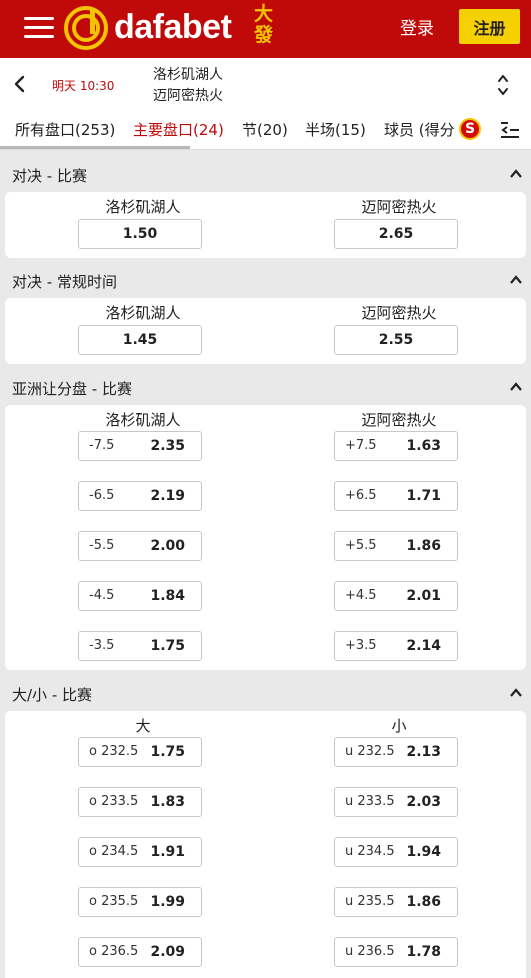  I want to click on section-title: 大/小 - 比赛, so click(52, 695).